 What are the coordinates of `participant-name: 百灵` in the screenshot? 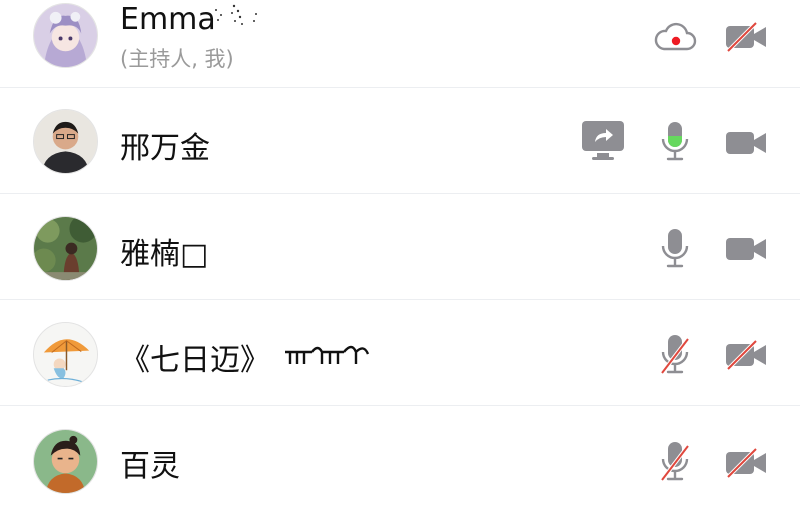 It's located at (150, 466).